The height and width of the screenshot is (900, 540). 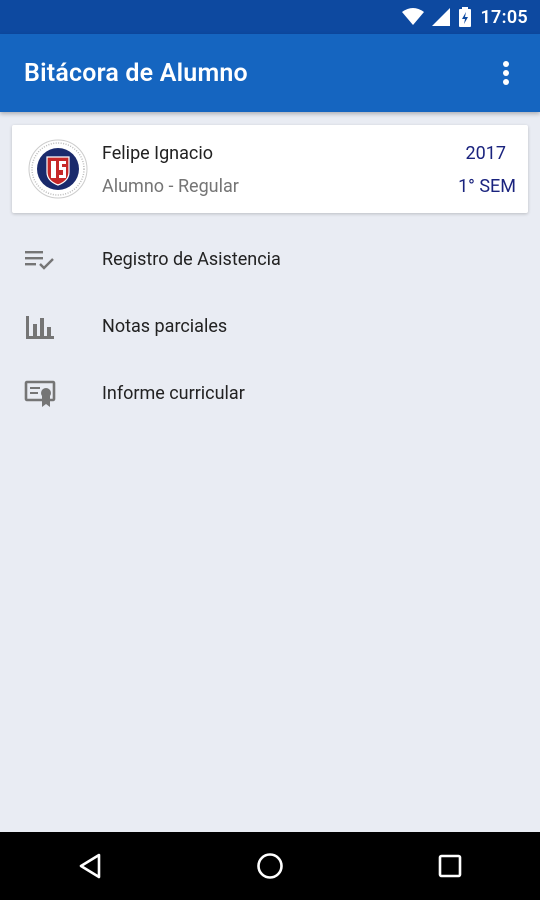 I want to click on app-bar: Bitácora de Alumno, so click(x=270, y=73).